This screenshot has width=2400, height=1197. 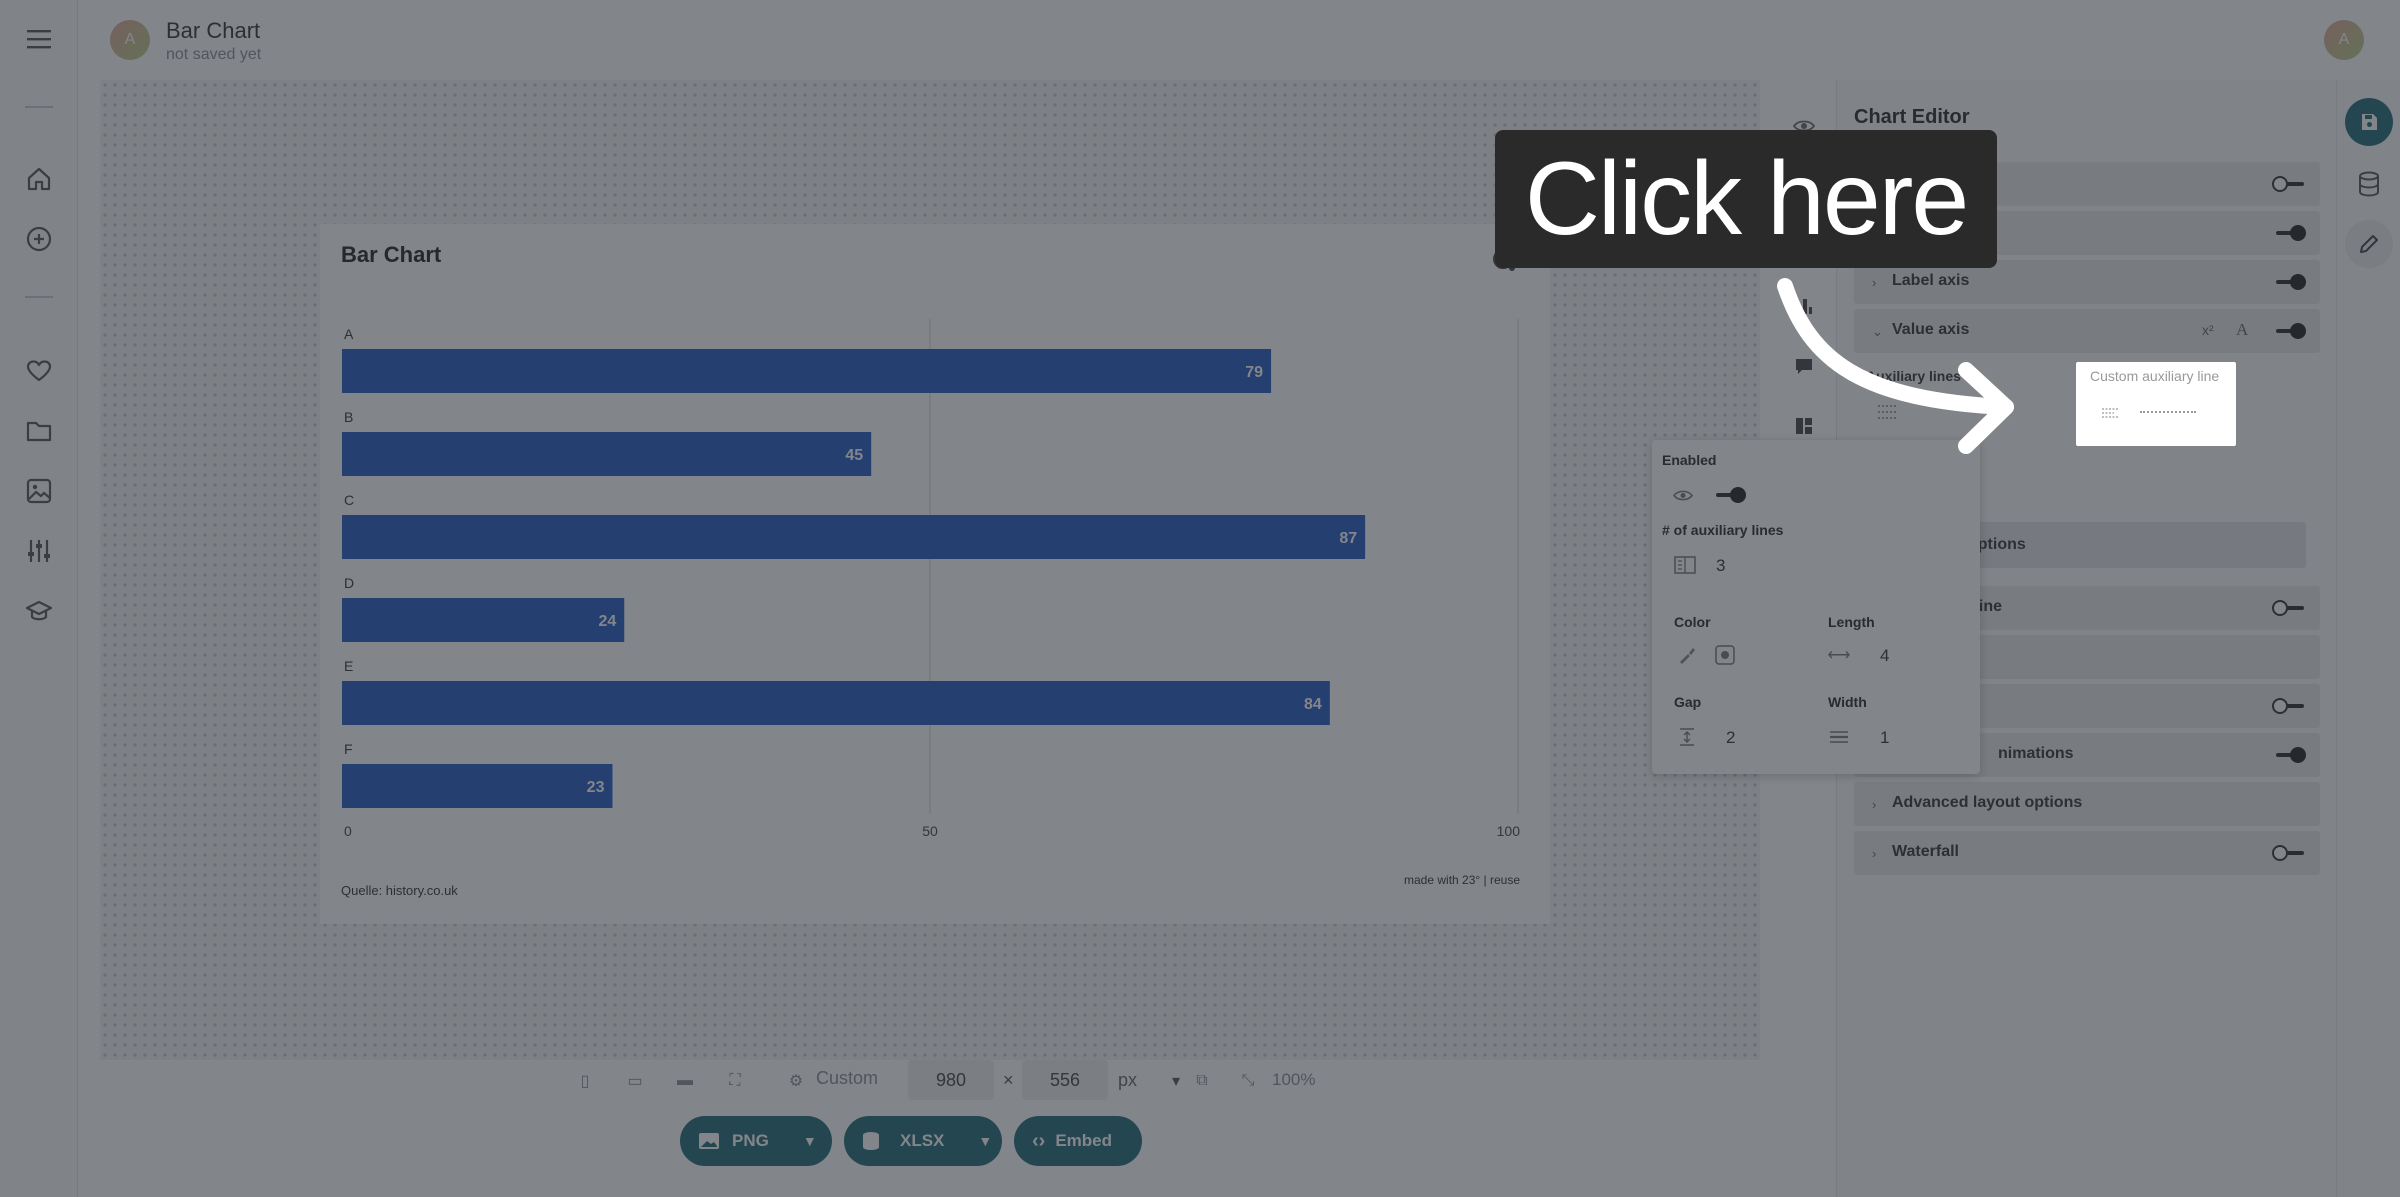 I want to click on embed-label: Embed, so click(x=1084, y=1140).